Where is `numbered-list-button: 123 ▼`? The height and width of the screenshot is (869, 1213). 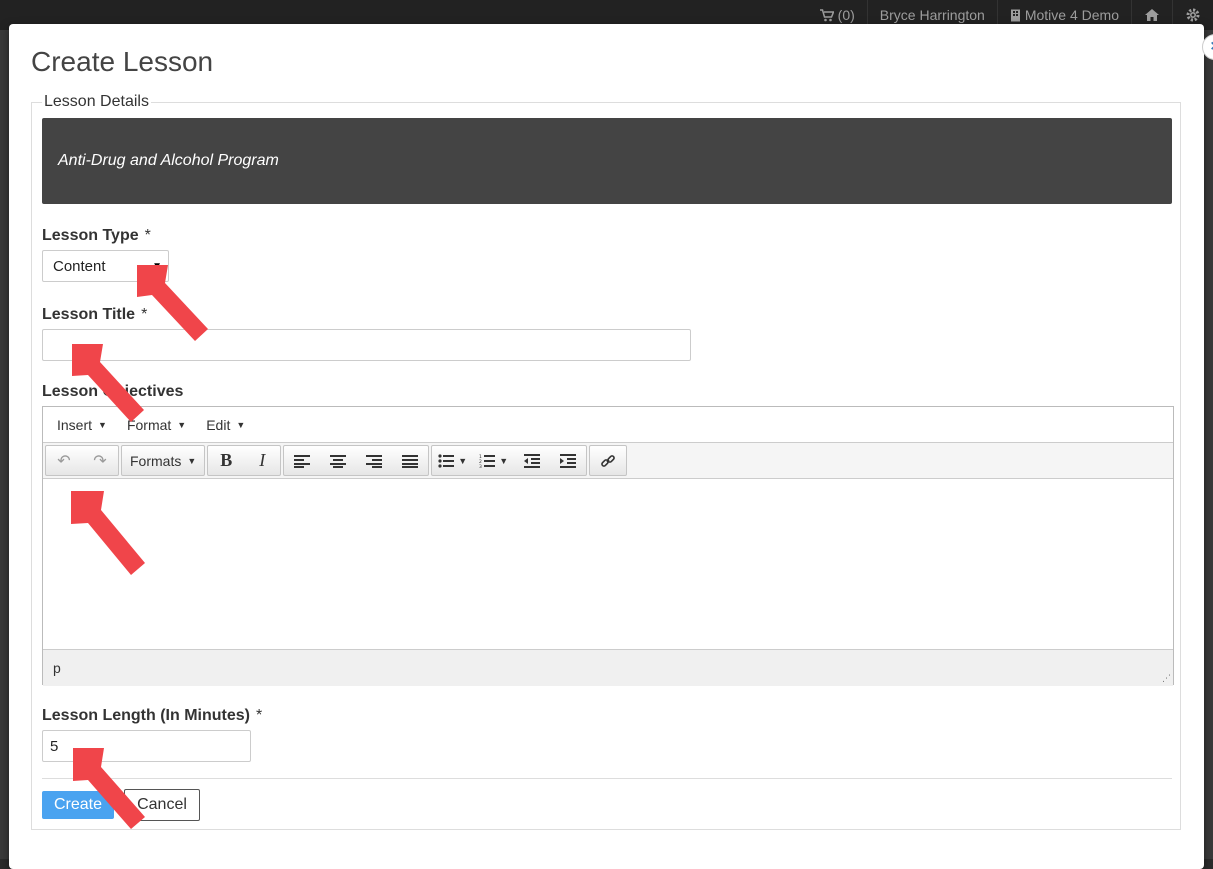
numbered-list-button: 123 ▼ is located at coordinates (493, 460).